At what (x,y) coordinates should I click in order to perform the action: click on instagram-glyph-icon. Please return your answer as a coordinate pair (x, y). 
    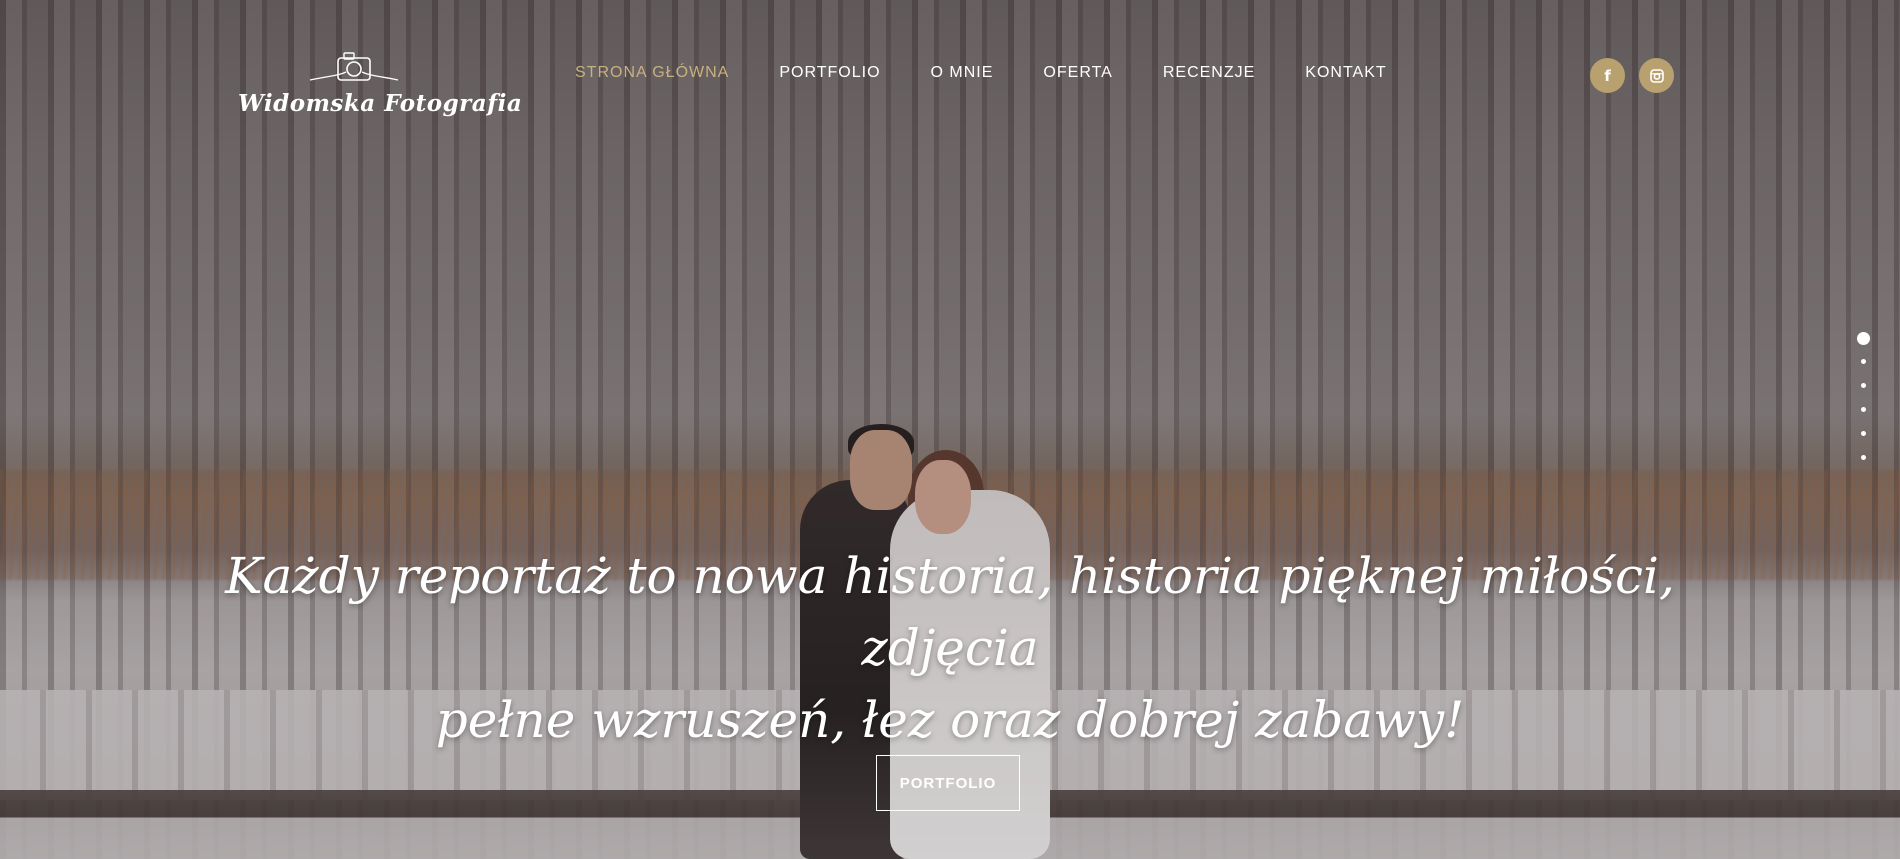
    Looking at the image, I should click on (1656, 75).